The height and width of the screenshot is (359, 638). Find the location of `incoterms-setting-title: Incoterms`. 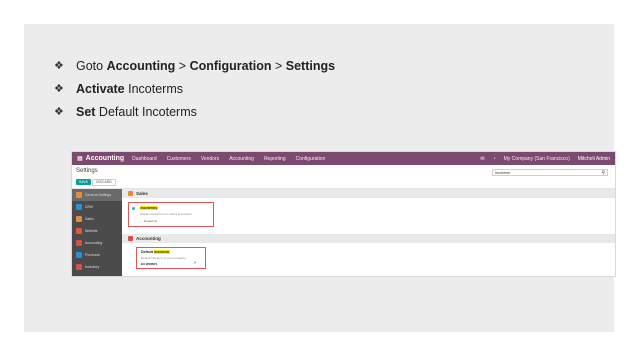

incoterms-setting-title: Incoterms is located at coordinates (149, 208).